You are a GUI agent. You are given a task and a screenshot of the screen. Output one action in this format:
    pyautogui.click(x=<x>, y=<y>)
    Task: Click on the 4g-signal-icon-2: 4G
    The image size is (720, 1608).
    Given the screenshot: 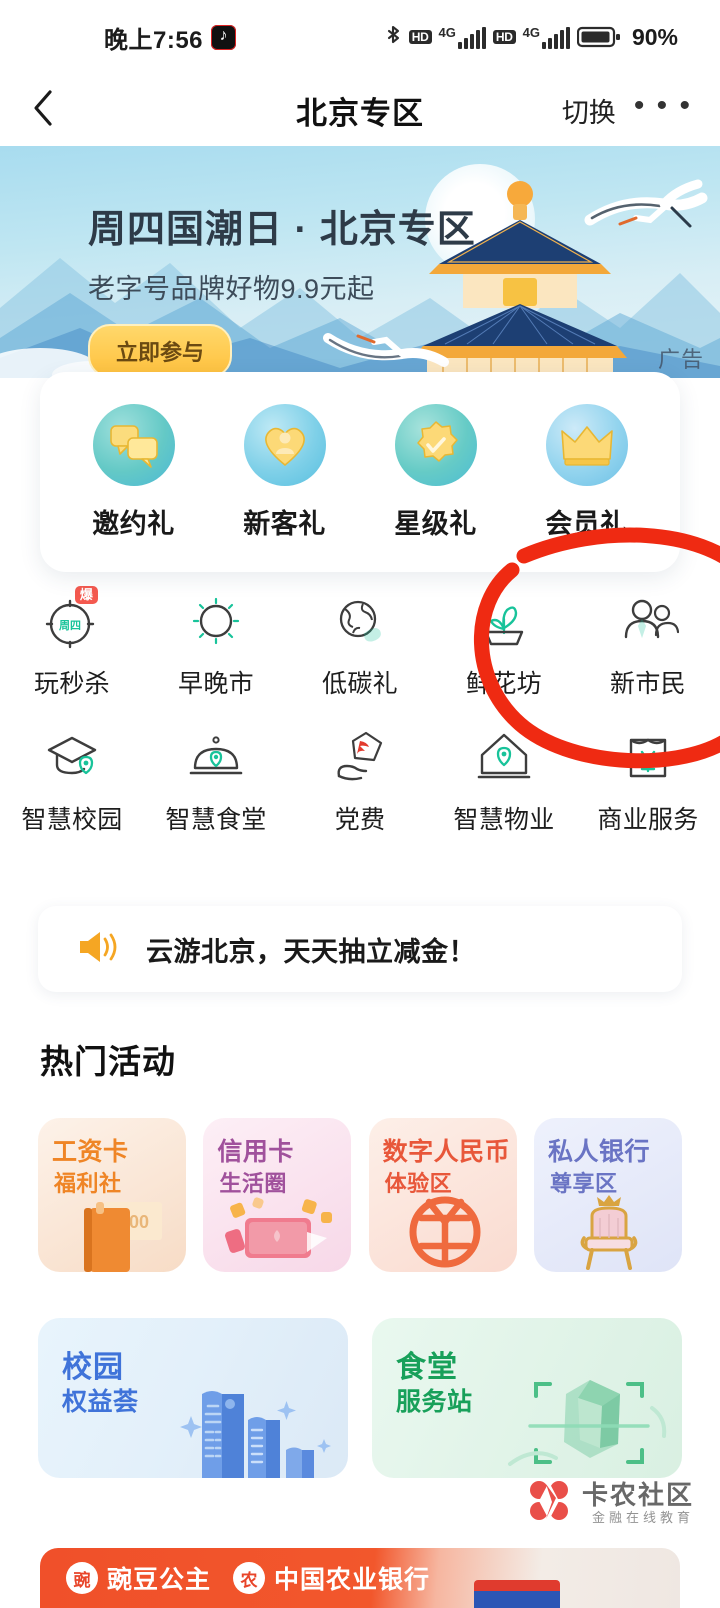 What is the action you would take?
    pyautogui.click(x=546, y=37)
    